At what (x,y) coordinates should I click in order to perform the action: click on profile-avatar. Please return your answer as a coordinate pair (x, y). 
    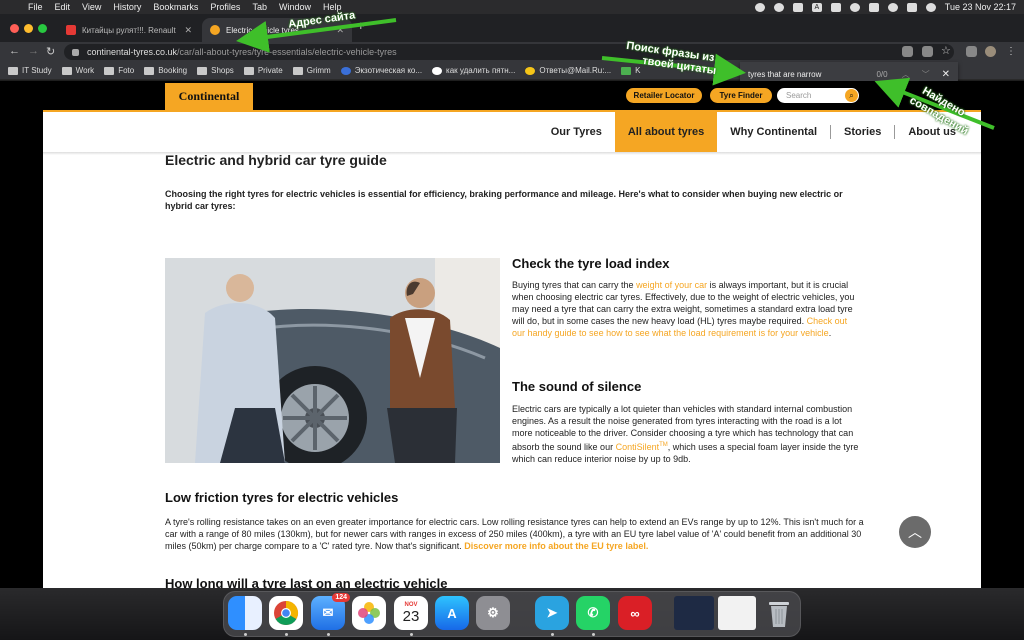
    Looking at the image, I should click on (990, 51).